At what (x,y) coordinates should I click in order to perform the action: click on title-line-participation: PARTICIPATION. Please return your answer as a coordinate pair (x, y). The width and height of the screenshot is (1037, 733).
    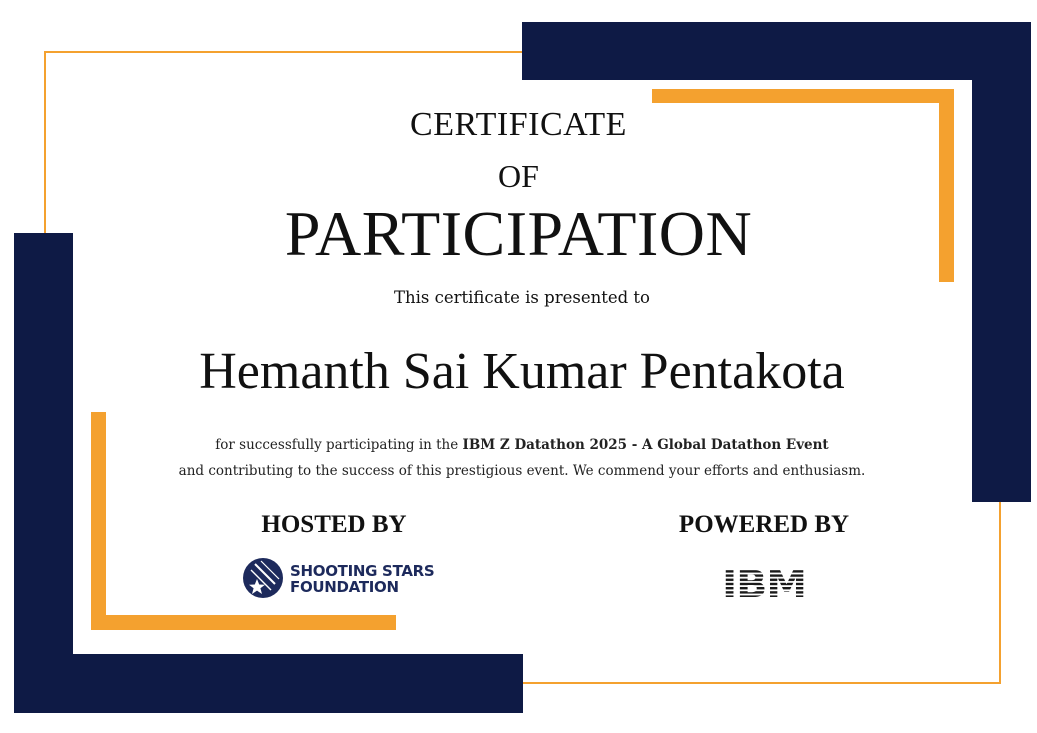
    Looking at the image, I should click on (518, 233).